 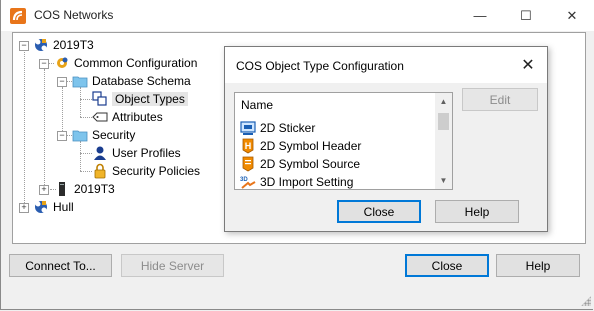 I want to click on dialog-close-button: ✕, so click(x=528, y=65).